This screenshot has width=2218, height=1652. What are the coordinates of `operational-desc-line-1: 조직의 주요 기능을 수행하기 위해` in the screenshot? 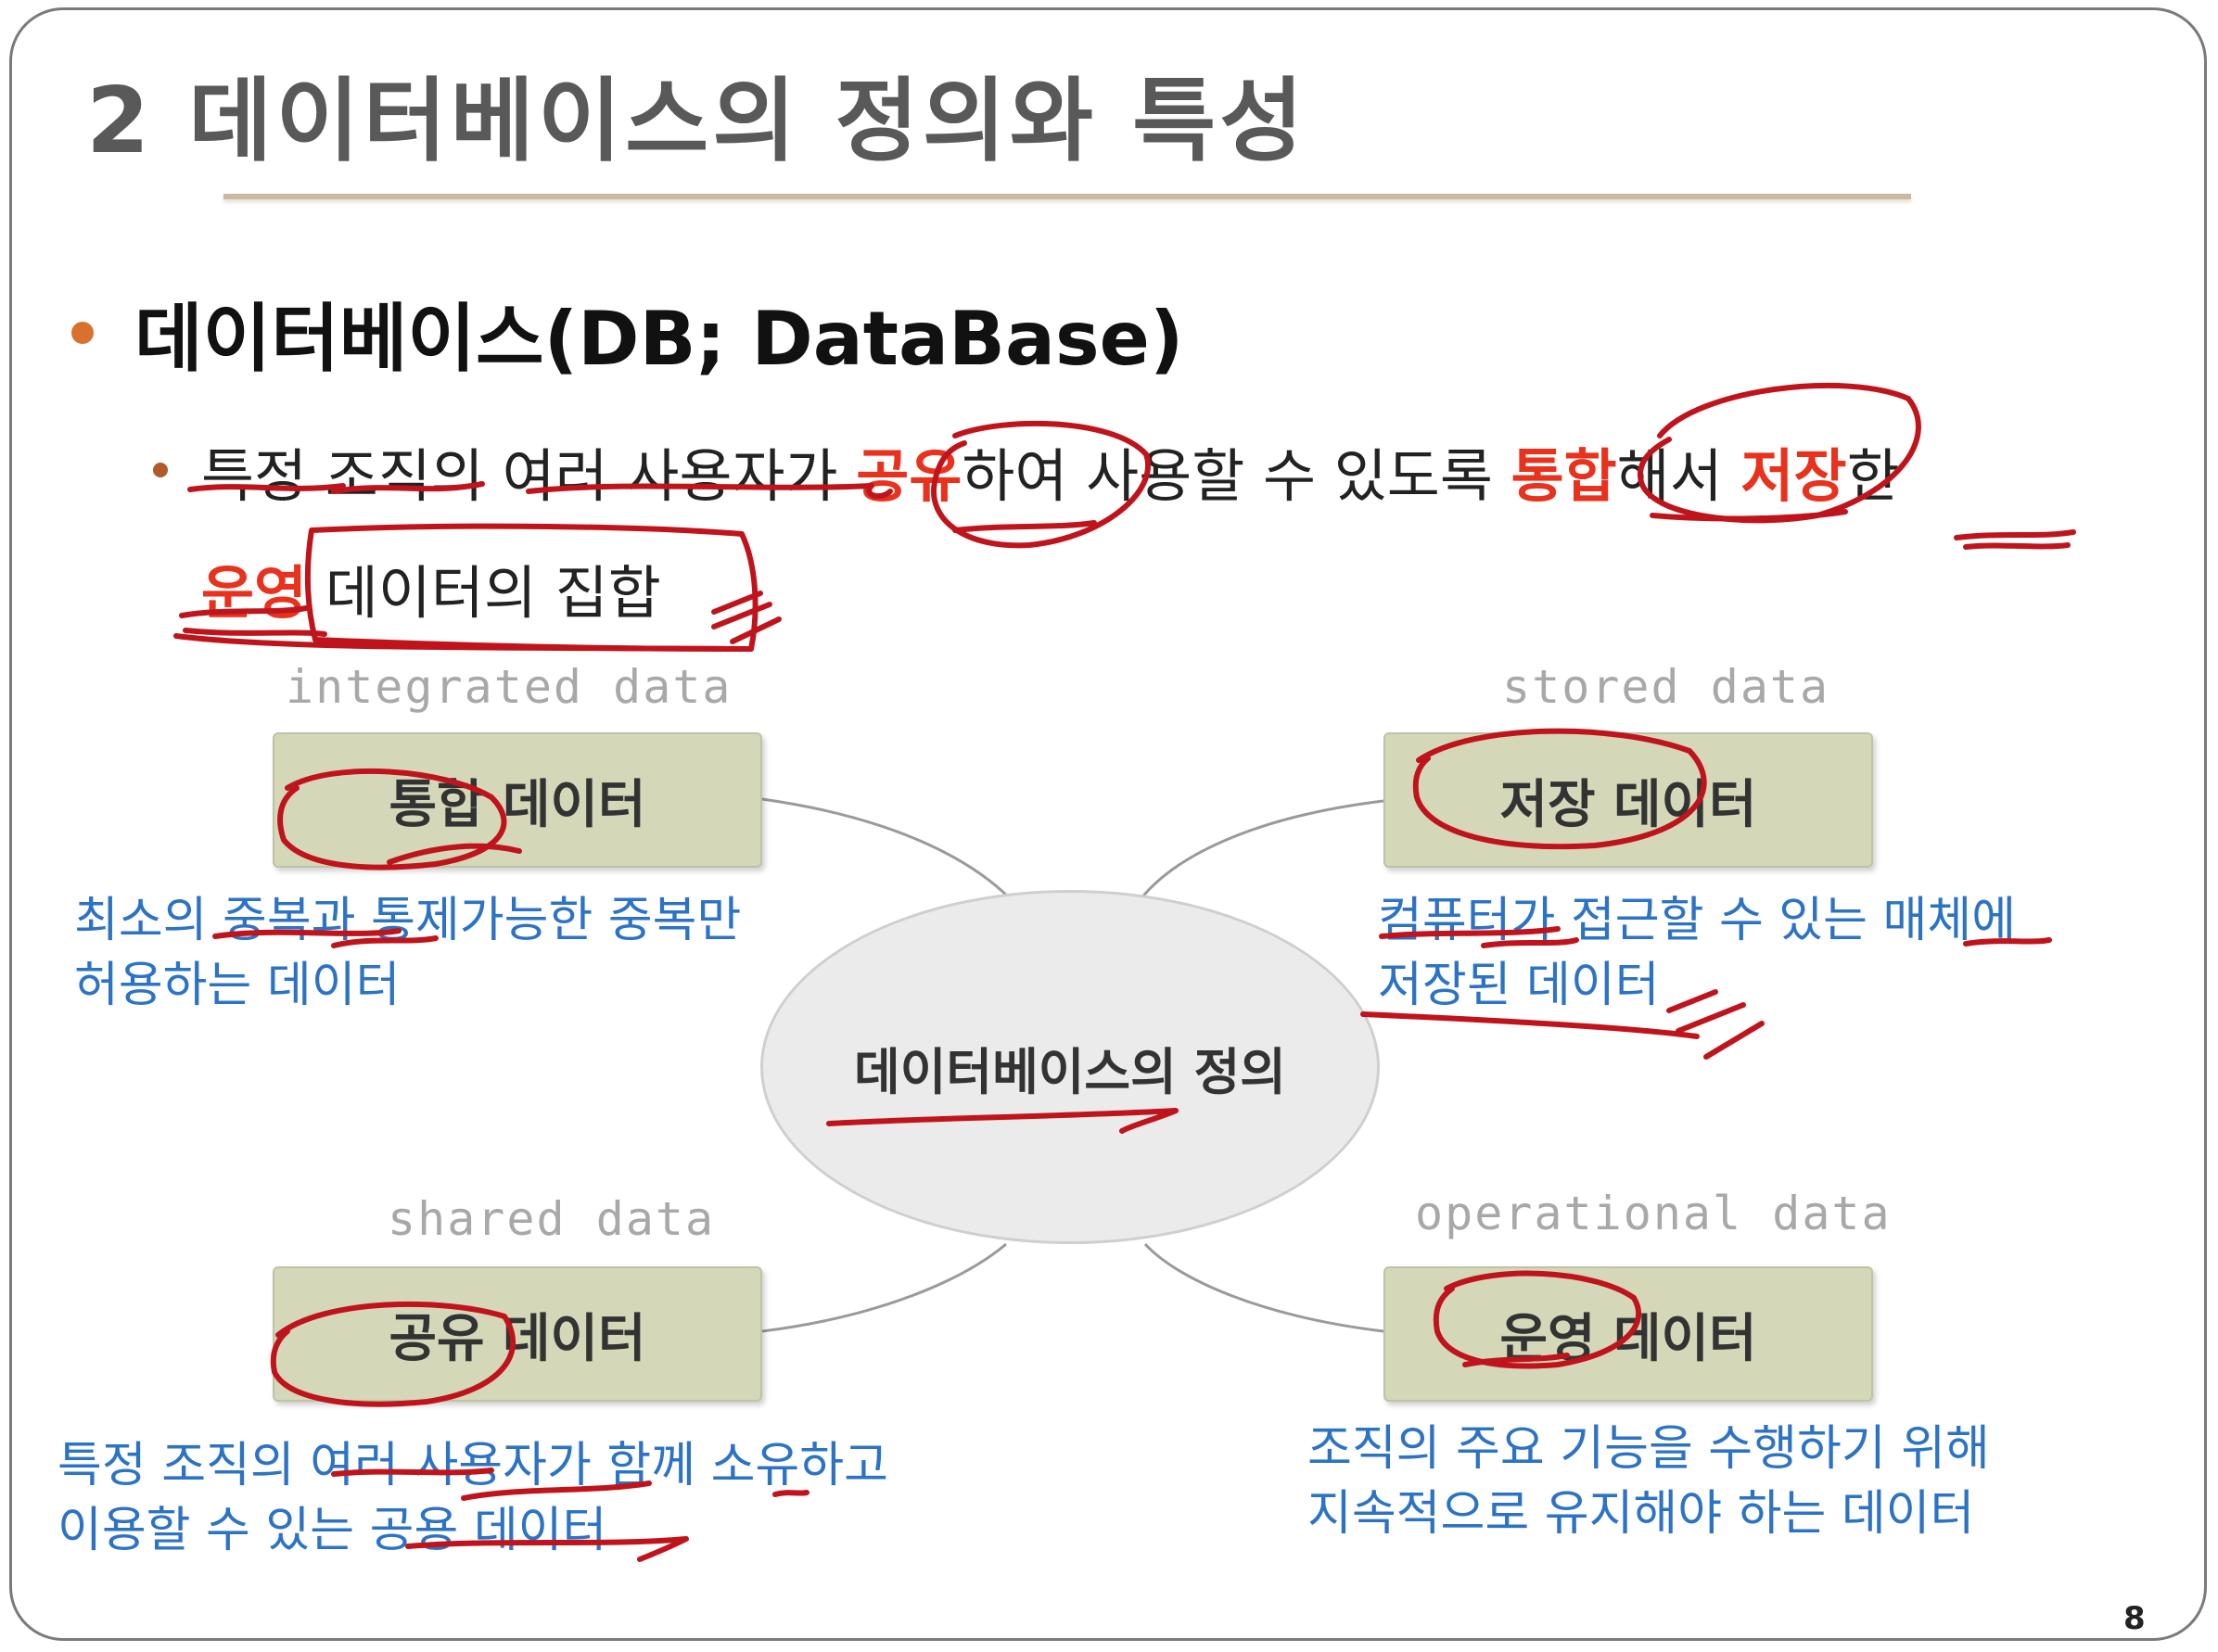 It's located at (1648, 1449).